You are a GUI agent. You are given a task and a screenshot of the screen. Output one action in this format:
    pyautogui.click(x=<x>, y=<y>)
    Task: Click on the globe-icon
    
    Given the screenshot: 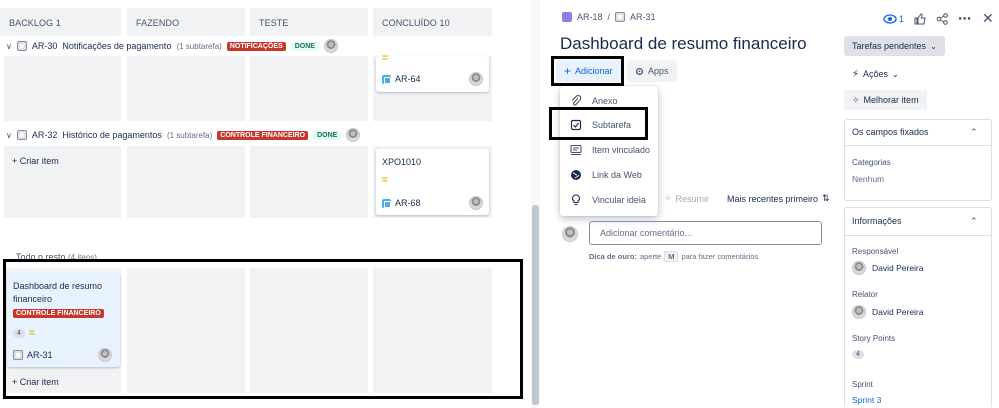 What is the action you would take?
    pyautogui.click(x=576, y=175)
    